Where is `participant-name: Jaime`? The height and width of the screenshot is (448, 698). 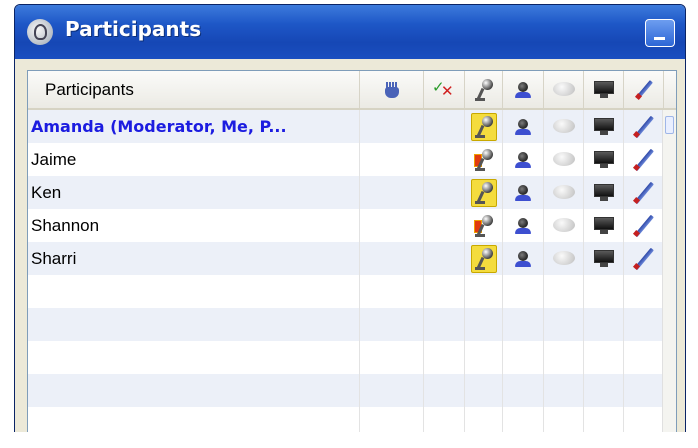
participant-name: Jaime is located at coordinates (194, 159).